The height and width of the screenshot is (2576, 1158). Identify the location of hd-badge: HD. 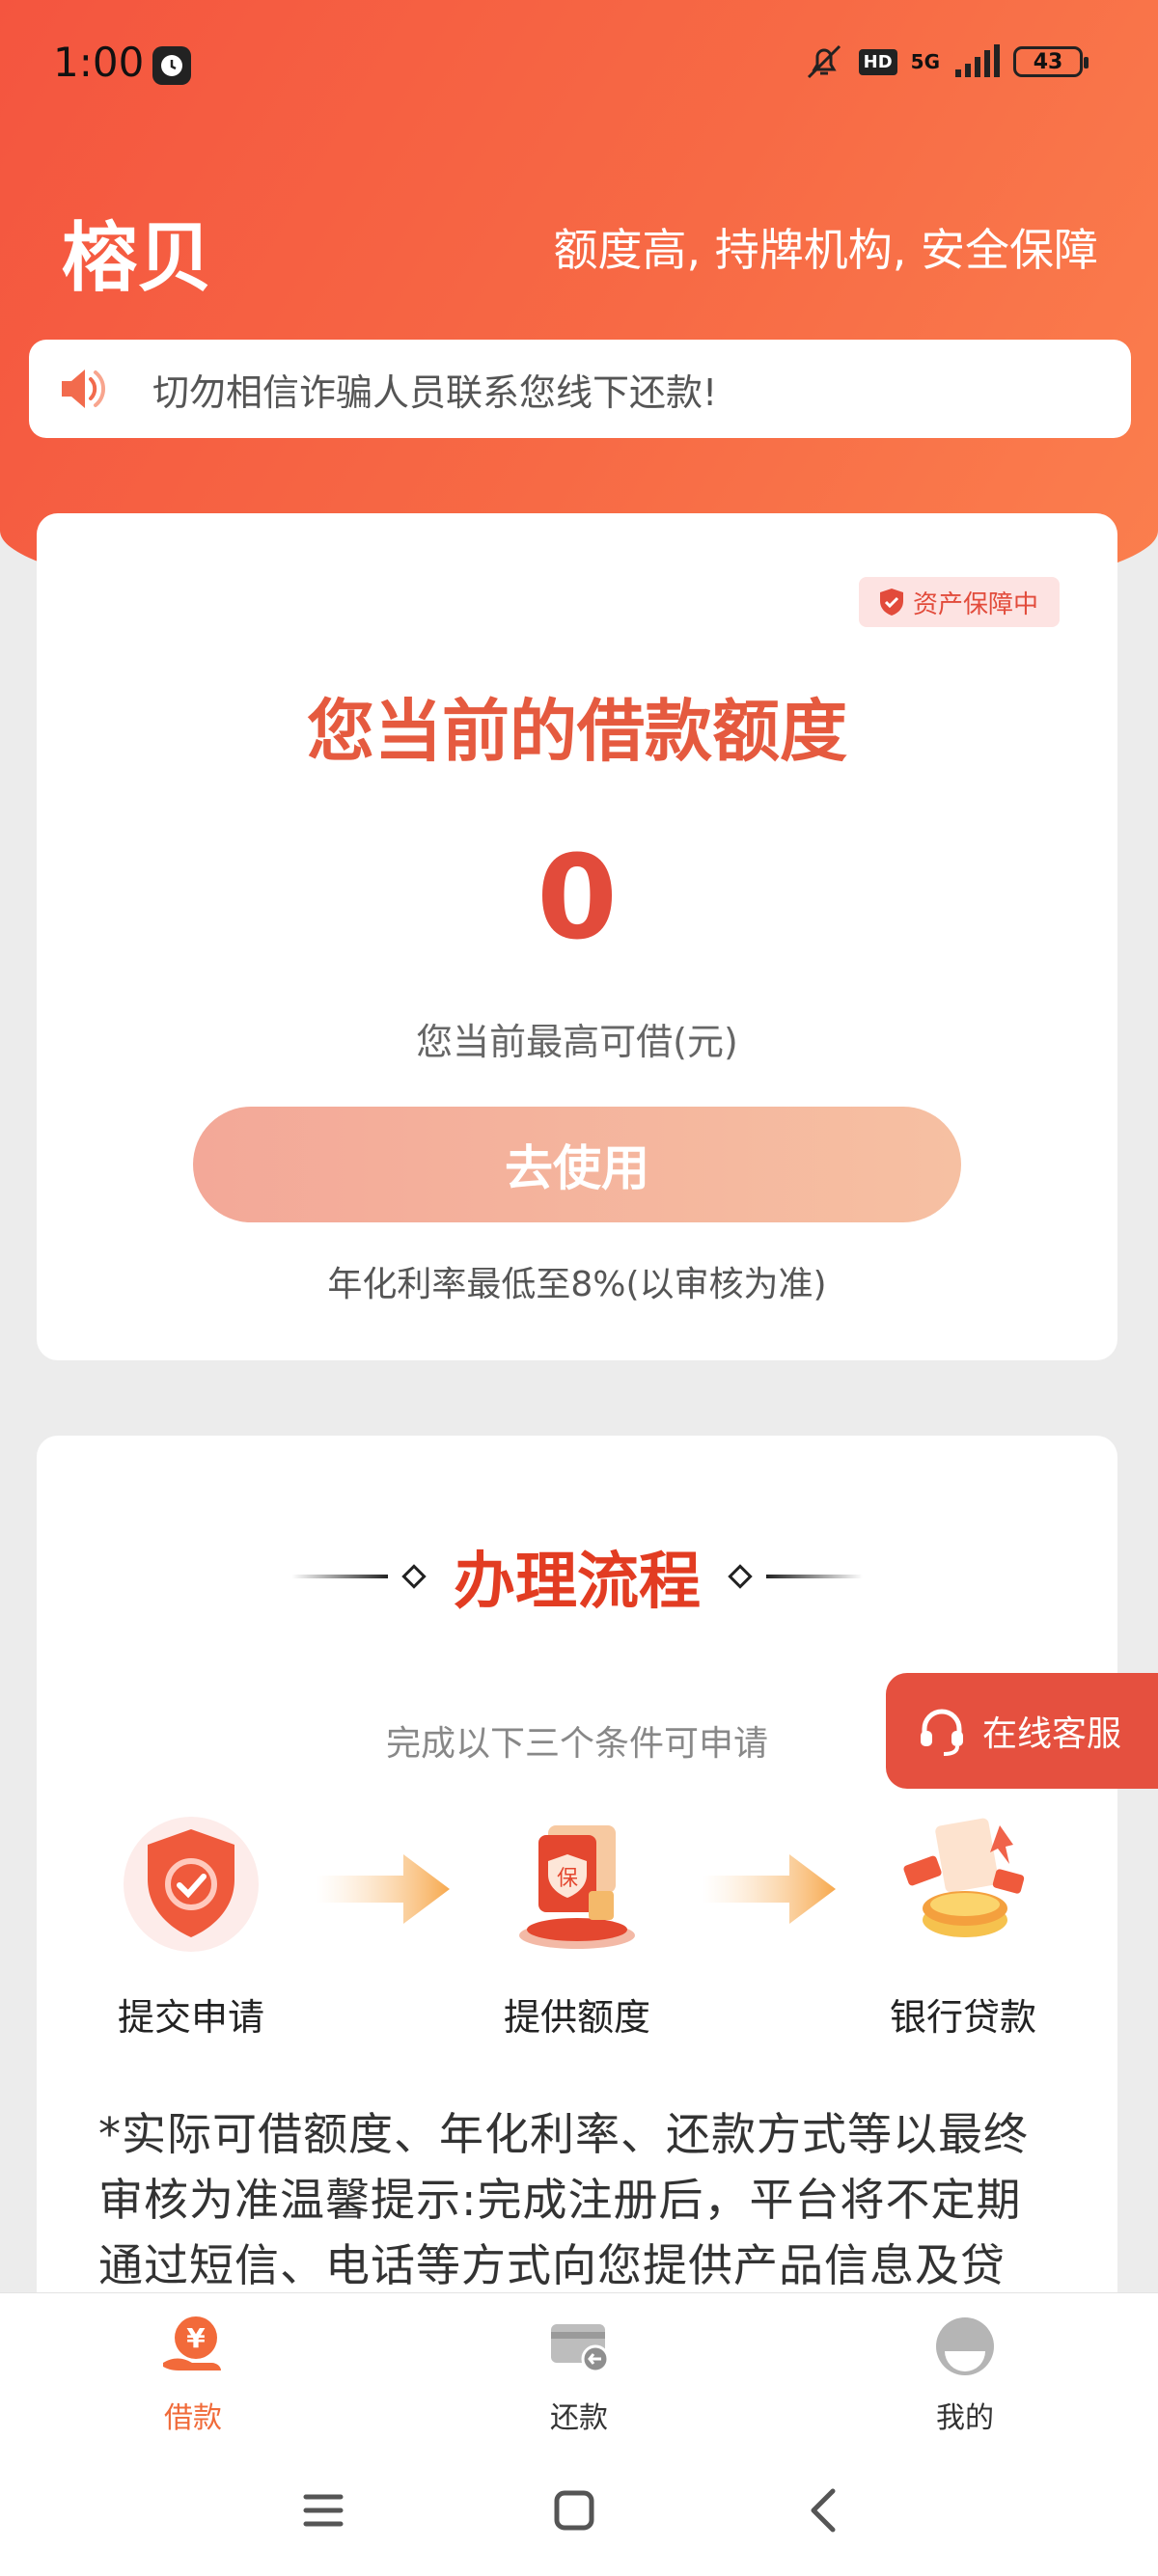
(877, 61).